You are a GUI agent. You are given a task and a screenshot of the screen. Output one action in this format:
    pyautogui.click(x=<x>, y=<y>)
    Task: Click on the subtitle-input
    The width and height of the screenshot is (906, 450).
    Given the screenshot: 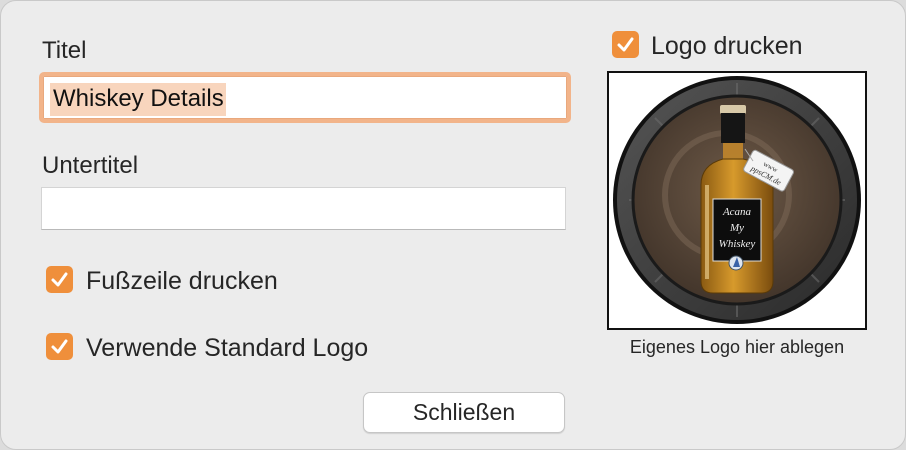 What is the action you would take?
    pyautogui.click(x=303, y=208)
    